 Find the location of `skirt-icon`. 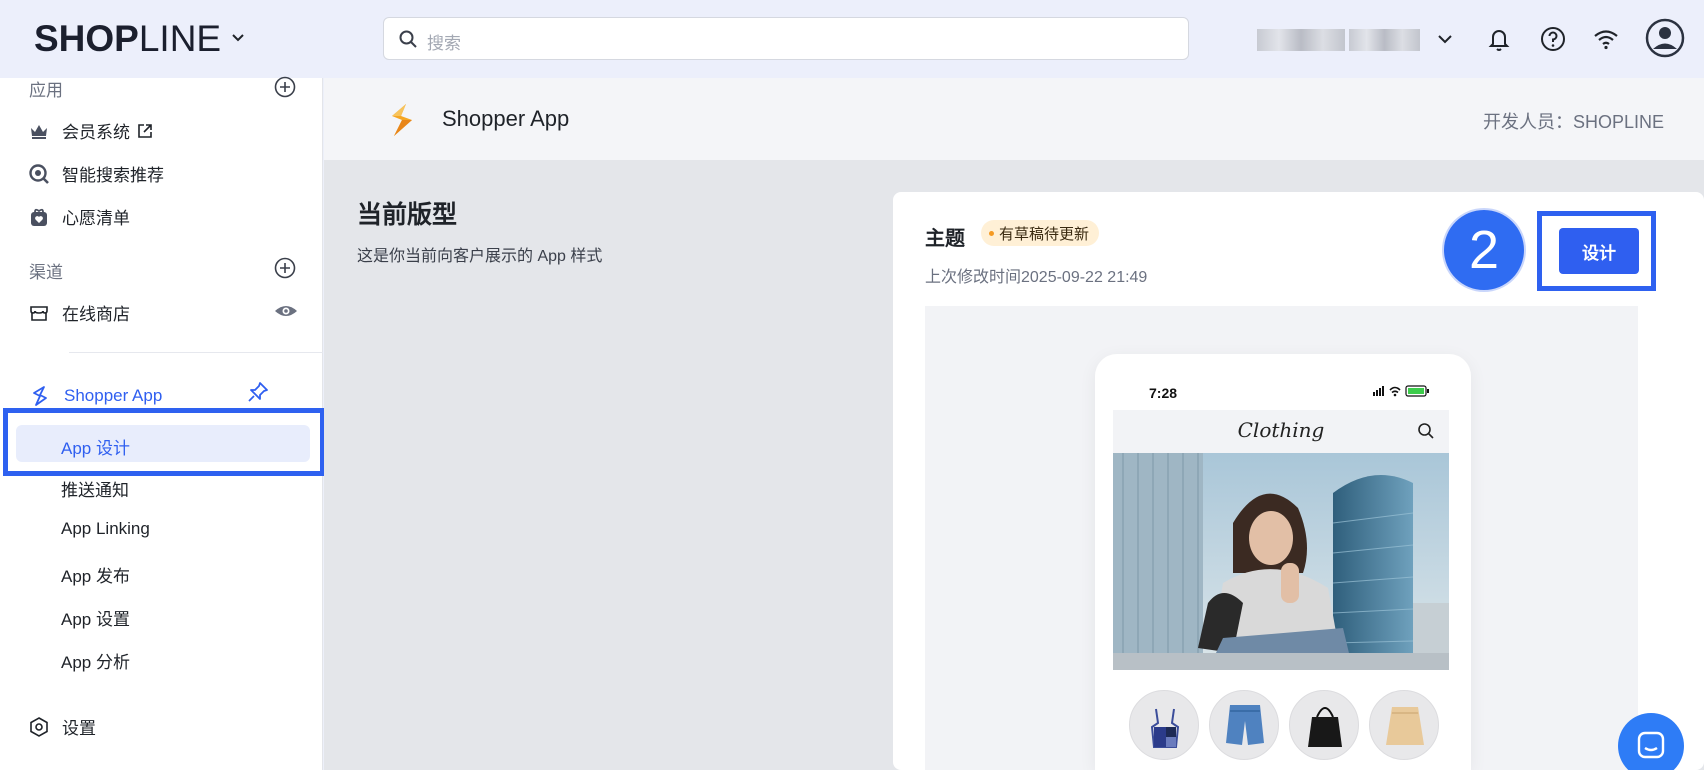

skirt-icon is located at coordinates (1405, 726).